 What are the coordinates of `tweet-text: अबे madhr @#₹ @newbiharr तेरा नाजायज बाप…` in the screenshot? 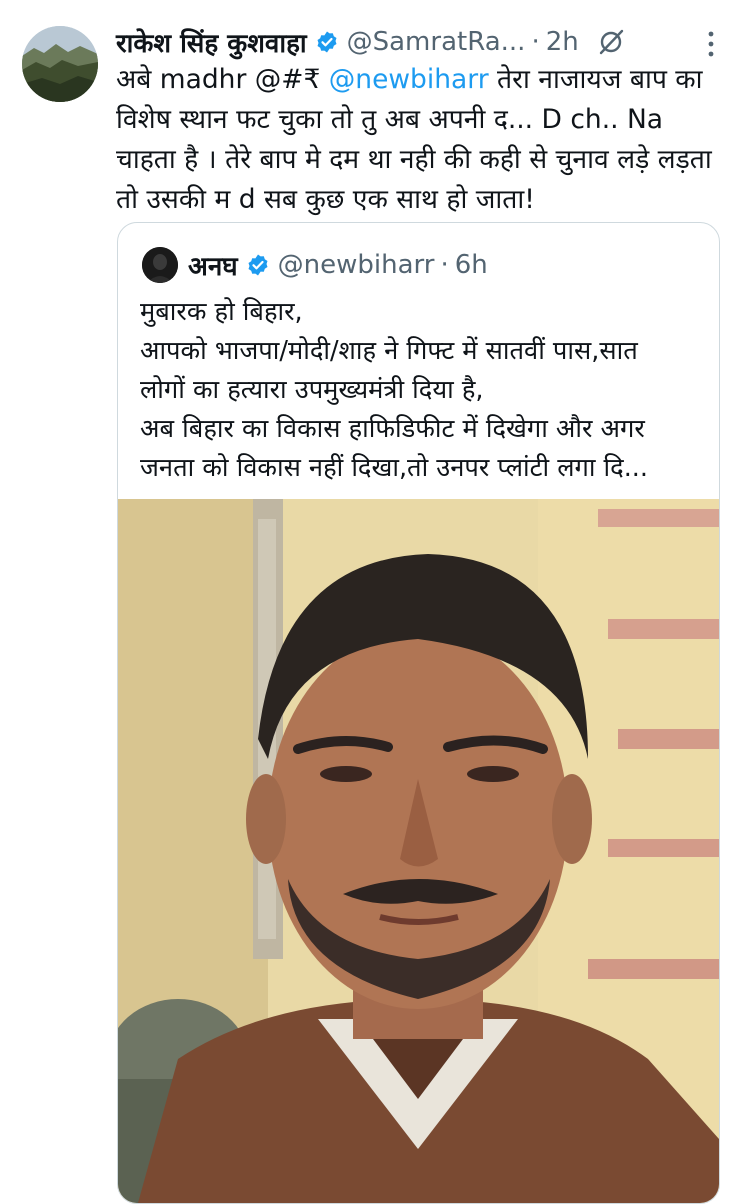 It's located at (420, 140).